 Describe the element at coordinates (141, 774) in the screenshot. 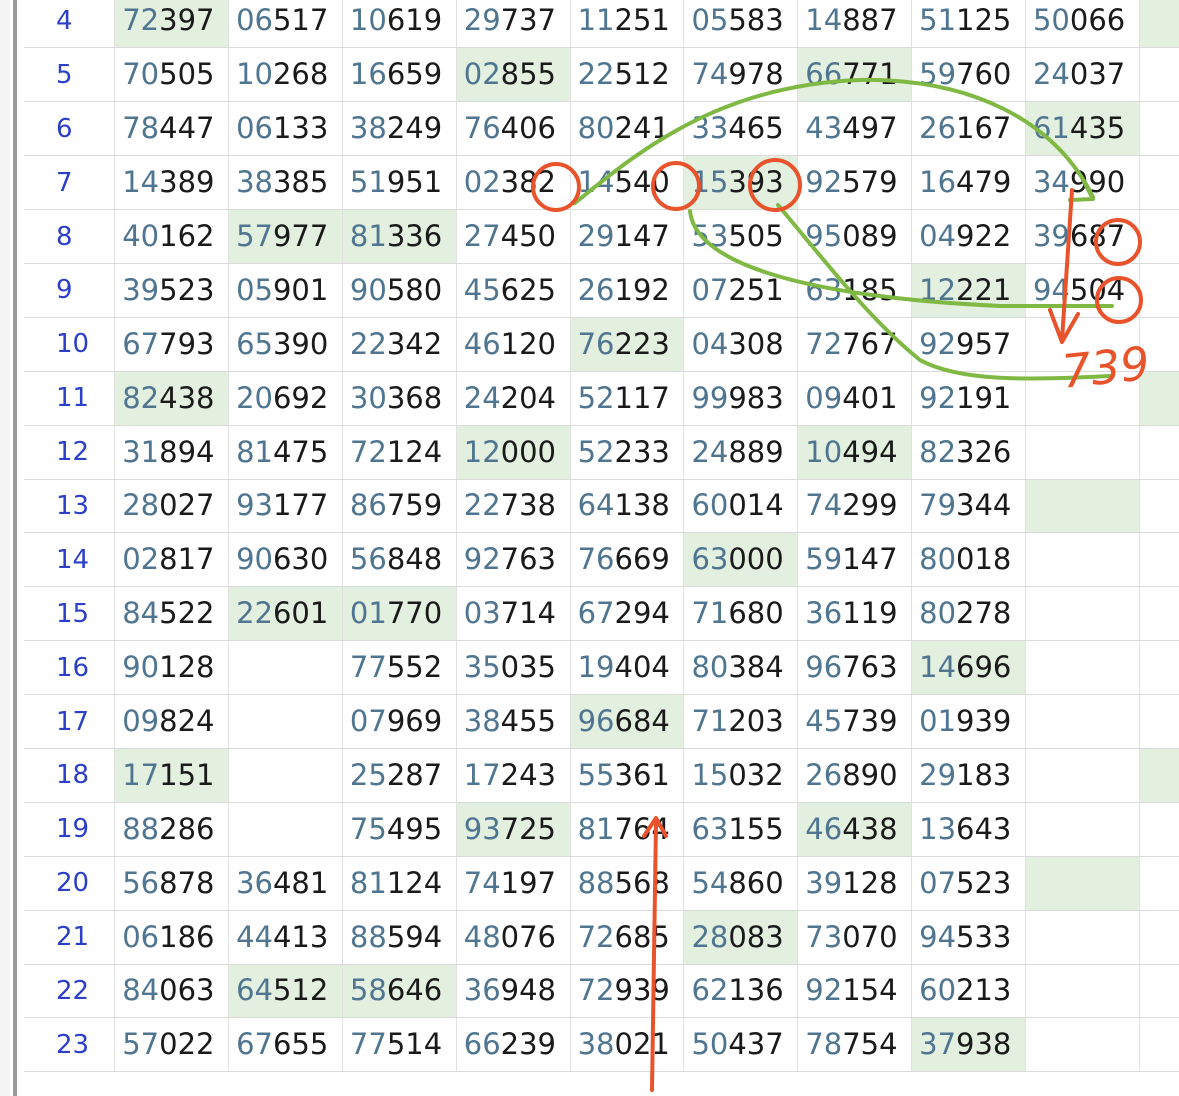

I see `number-prefix: 17` at that location.